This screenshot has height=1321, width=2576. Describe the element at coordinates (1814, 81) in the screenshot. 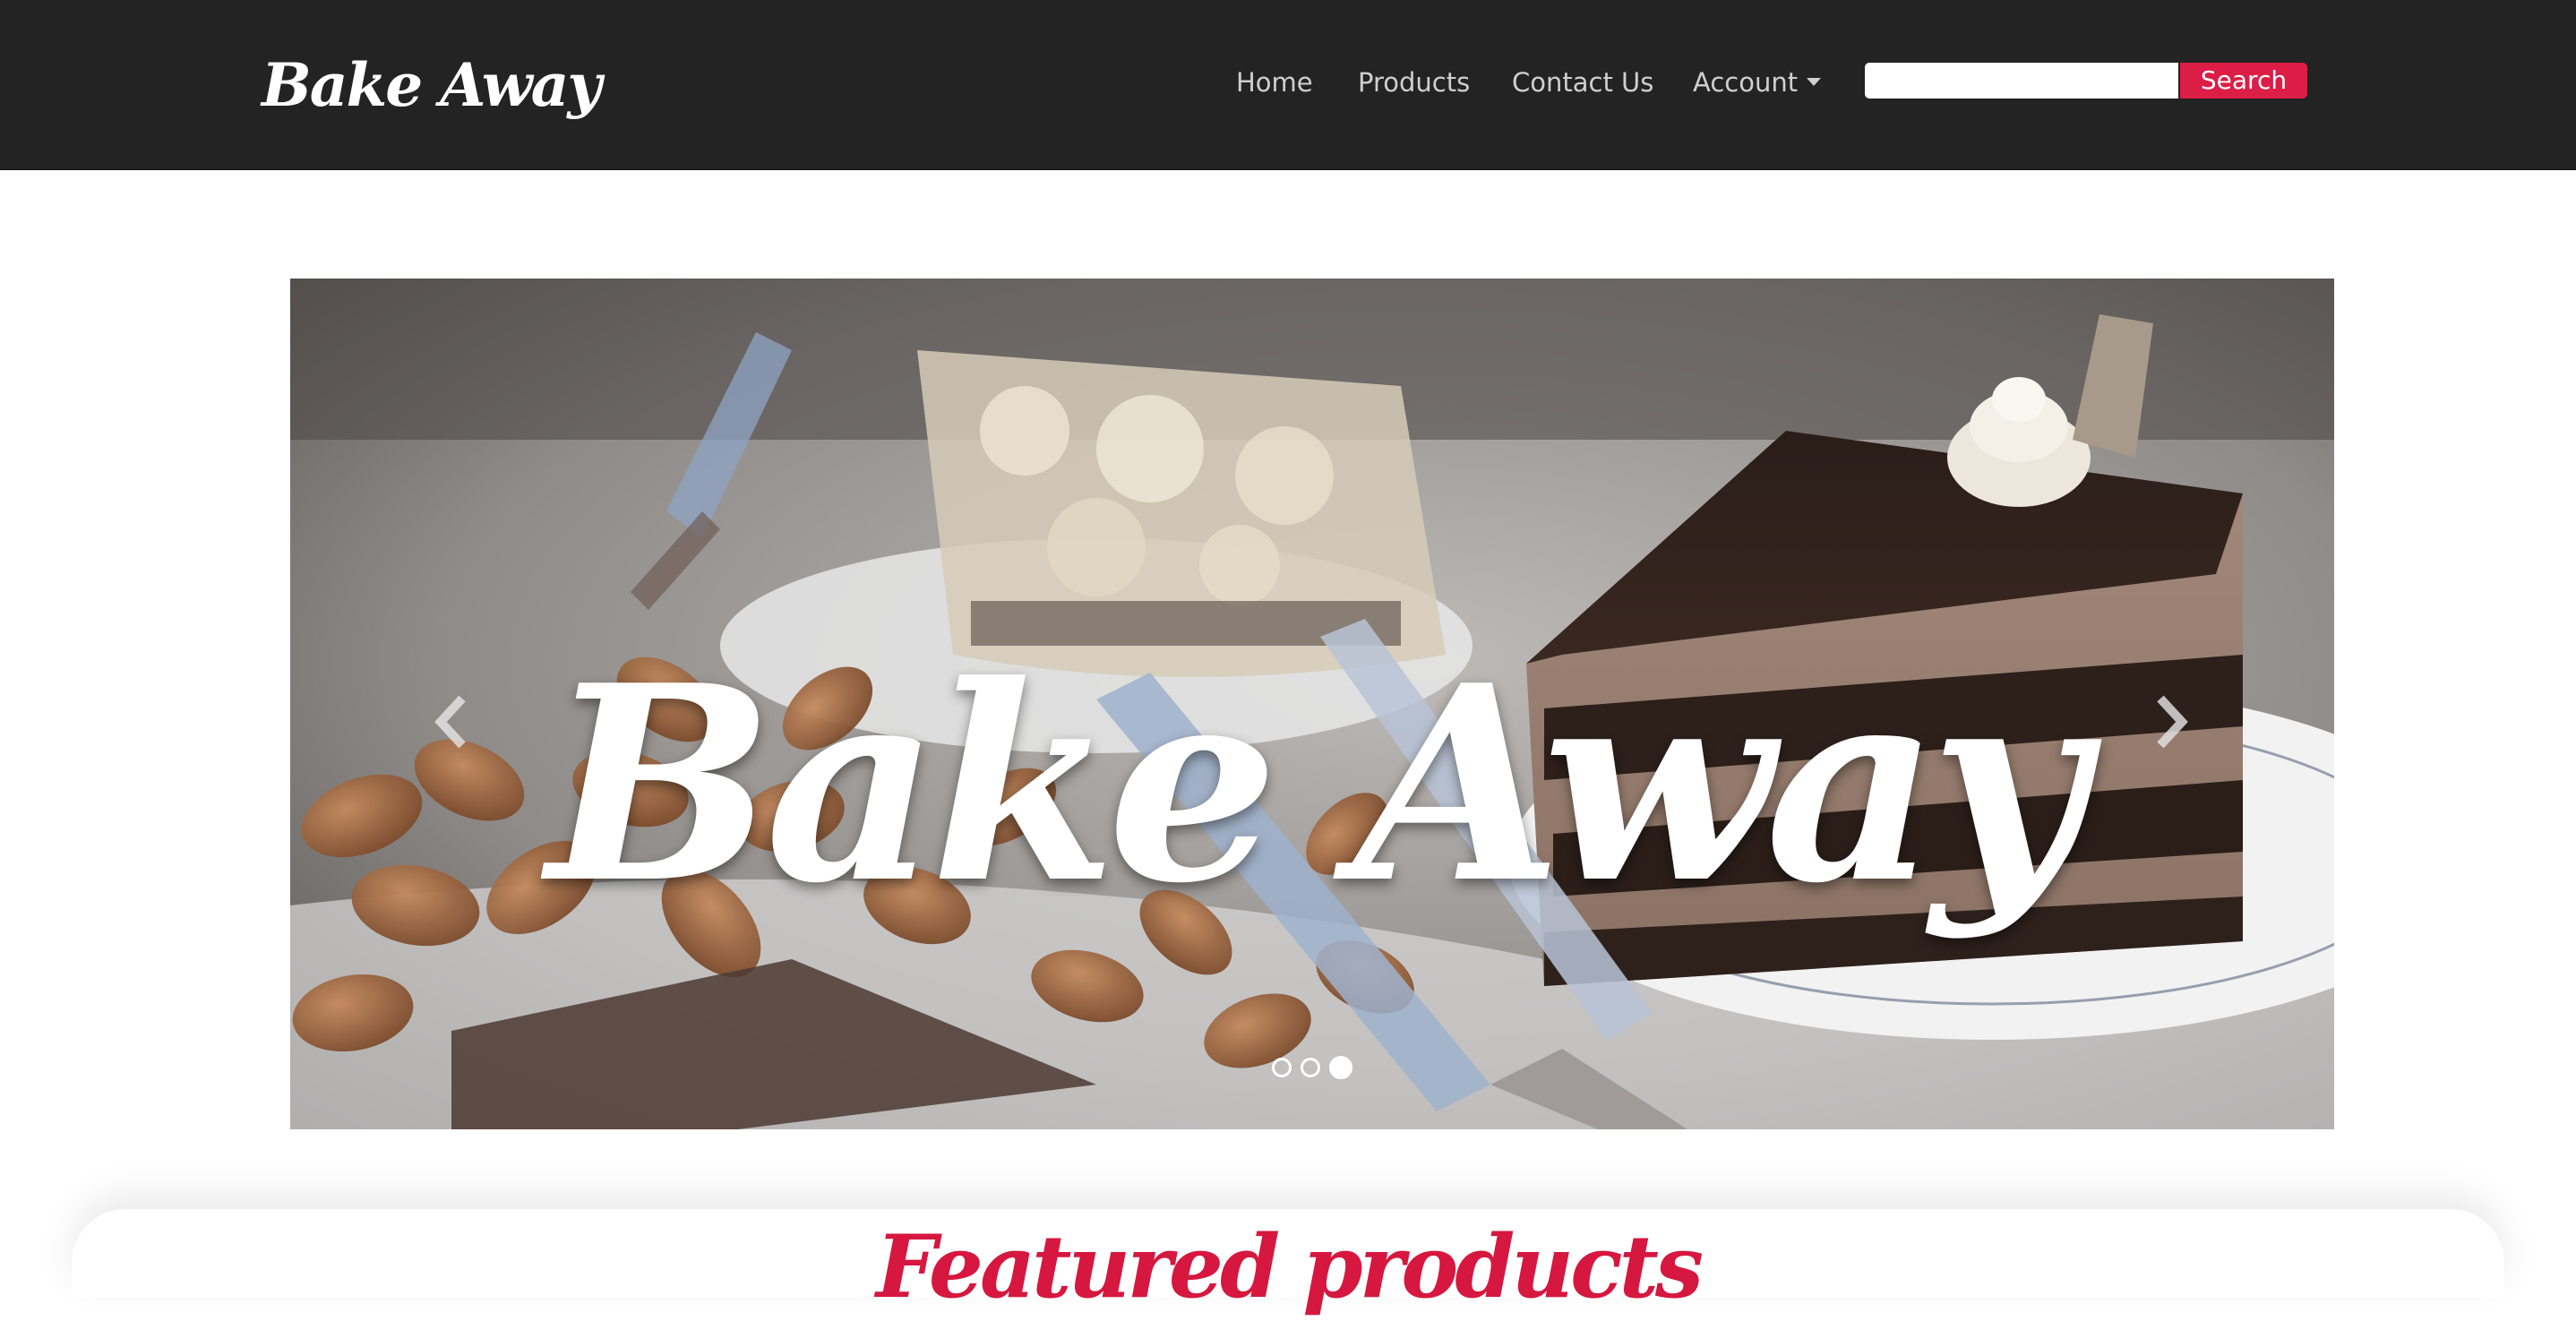

I see `caret-down-icon` at that location.